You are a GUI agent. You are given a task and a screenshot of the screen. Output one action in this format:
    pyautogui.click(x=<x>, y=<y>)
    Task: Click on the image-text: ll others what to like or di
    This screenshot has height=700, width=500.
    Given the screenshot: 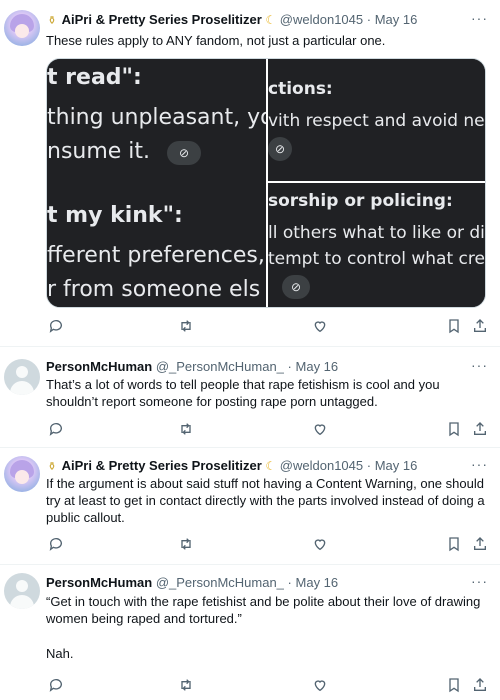 What is the action you would take?
    pyautogui.click(x=376, y=233)
    